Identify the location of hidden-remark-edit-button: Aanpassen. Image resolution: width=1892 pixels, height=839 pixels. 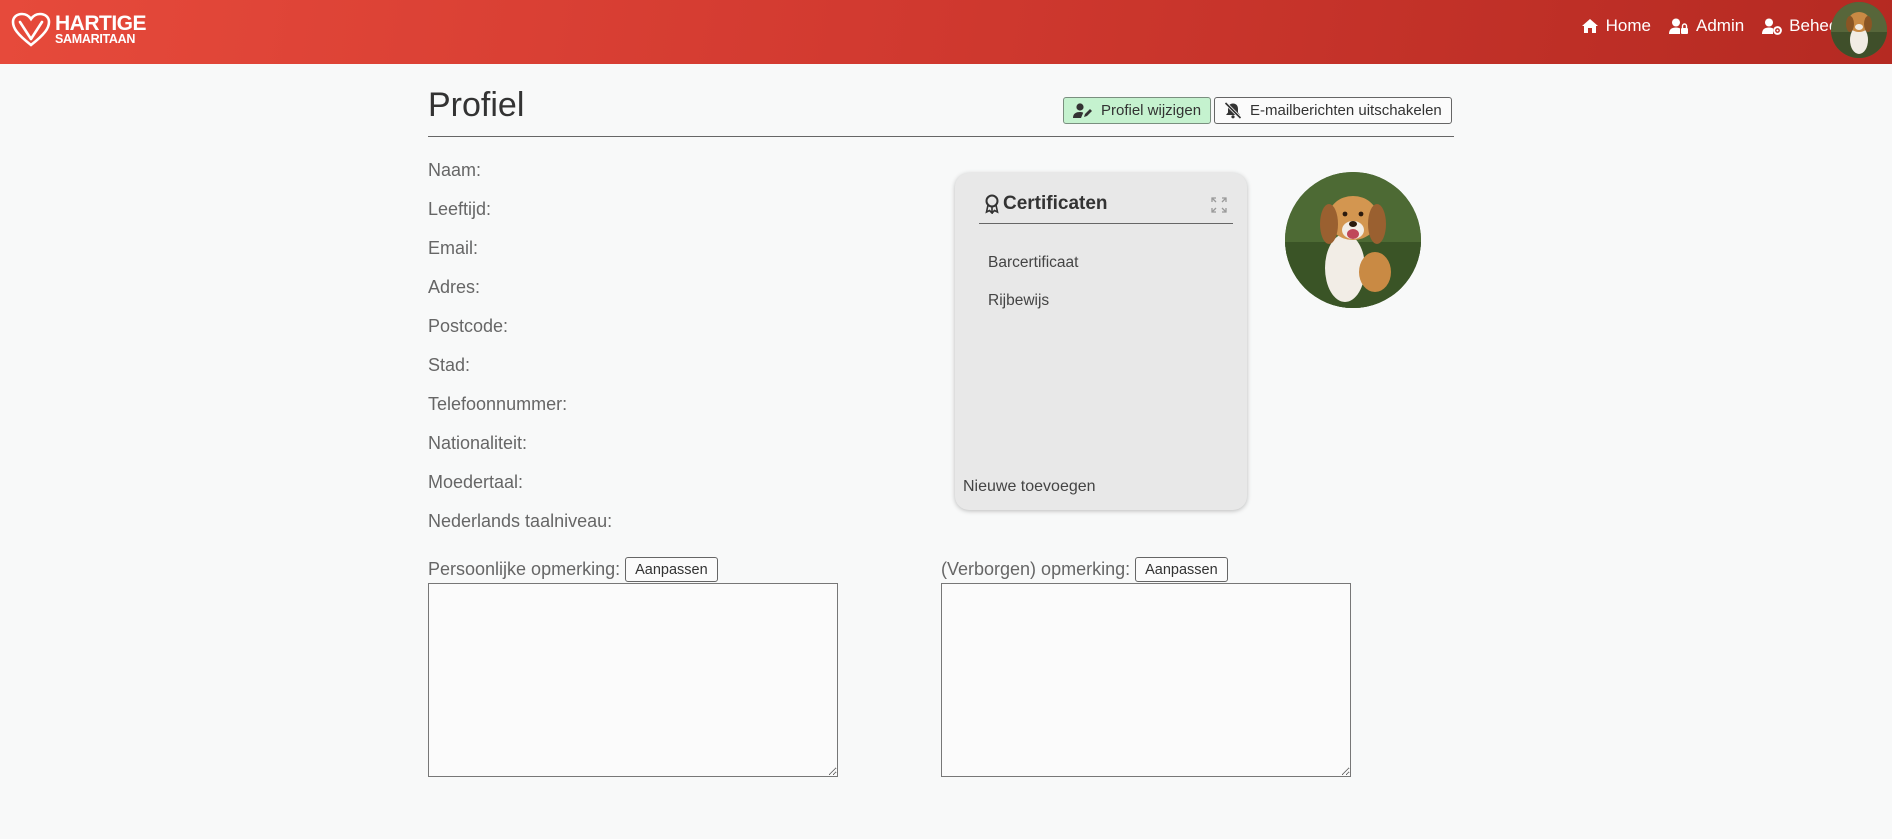
(1181, 569).